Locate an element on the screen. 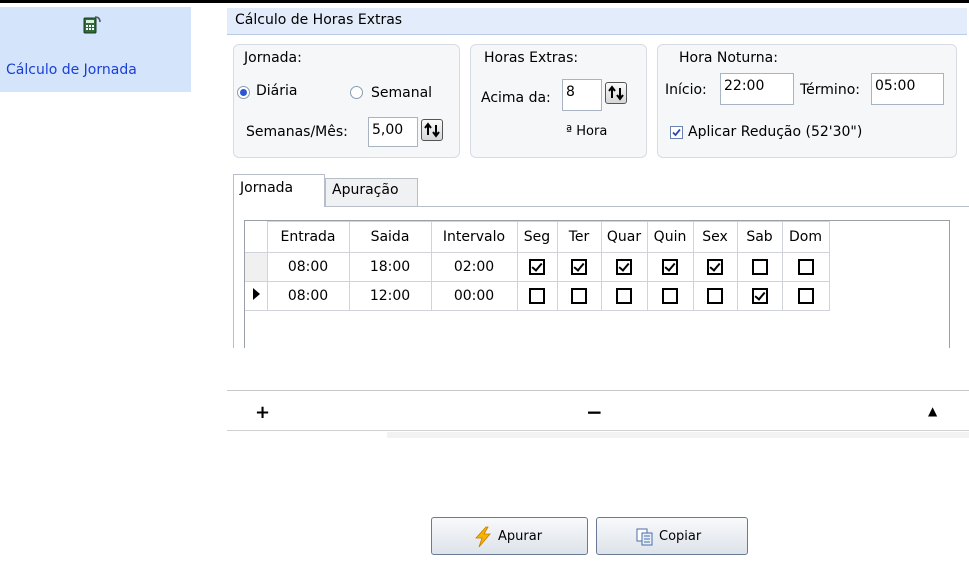 The image size is (969, 563). above-label: Acima da: is located at coordinates (516, 98).